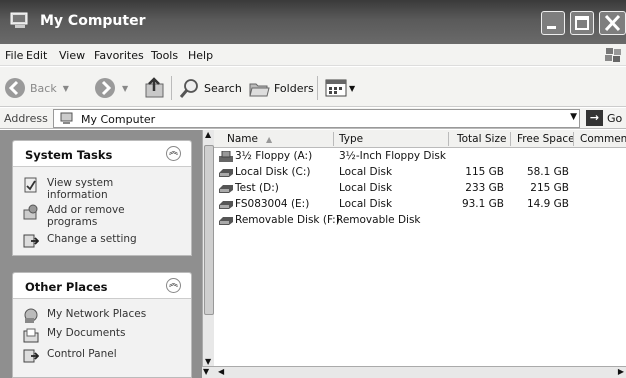 The height and width of the screenshot is (378, 626). Describe the element at coordinates (613, 55) in the screenshot. I see `windows-flag-icon` at that location.